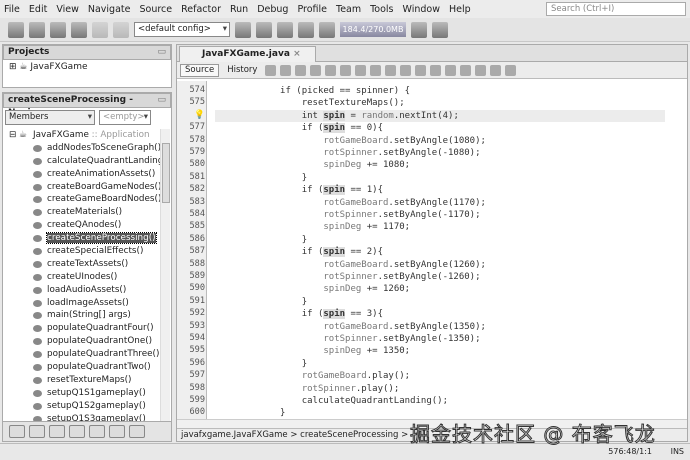 Image resolution: width=690 pixels, height=460 pixels. What do you see at coordinates (82, 328) in the screenshot?
I see `tree-member: populateQuadrantFour()` at bounding box center [82, 328].